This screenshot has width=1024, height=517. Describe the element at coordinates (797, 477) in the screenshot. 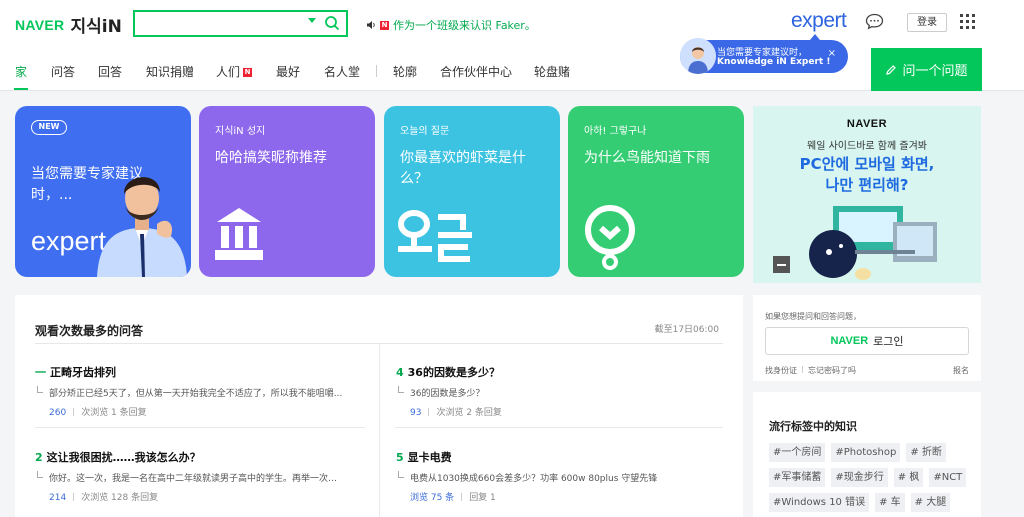

I see `tag-chip: #军事储蓄` at that location.